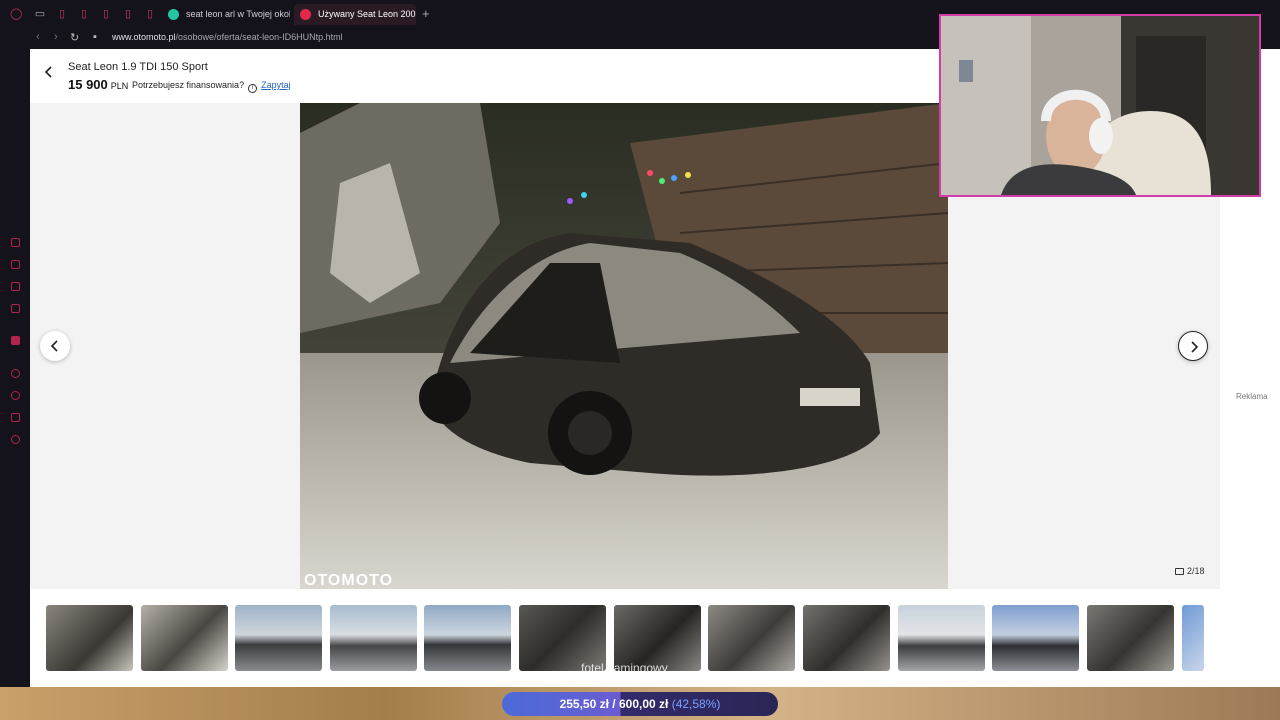 This screenshot has height=720, width=1280. What do you see at coordinates (1179, 571) in the screenshot?
I see `camera-icon` at bounding box center [1179, 571].